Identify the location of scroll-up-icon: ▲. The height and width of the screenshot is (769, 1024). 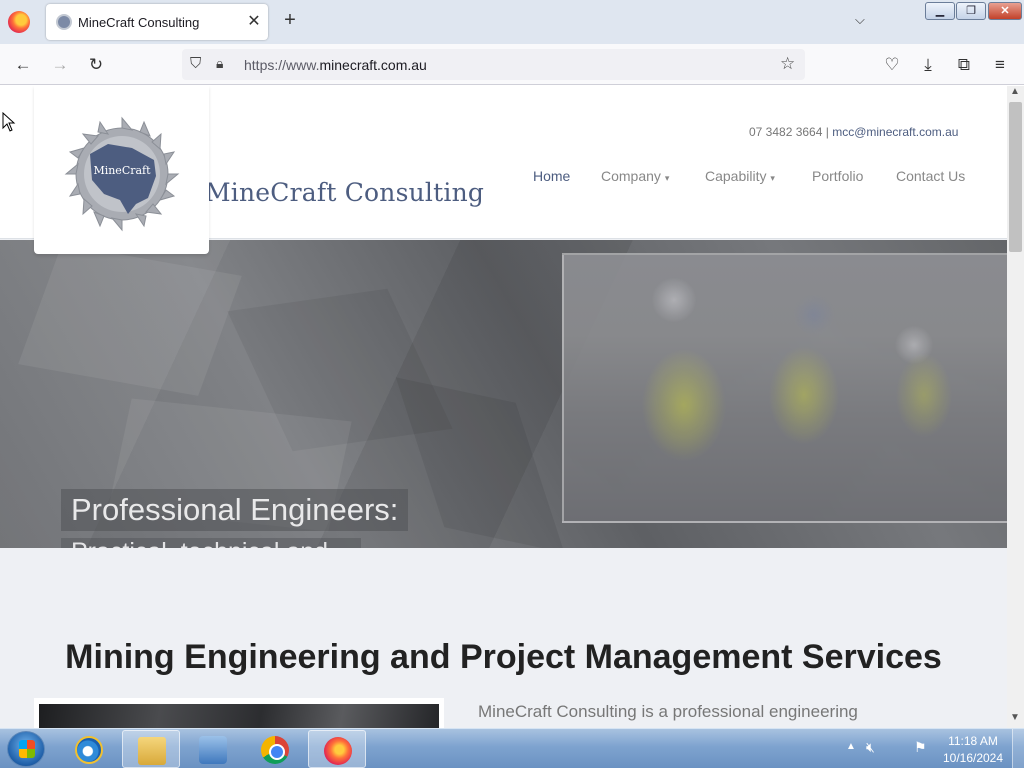
(1015, 91).